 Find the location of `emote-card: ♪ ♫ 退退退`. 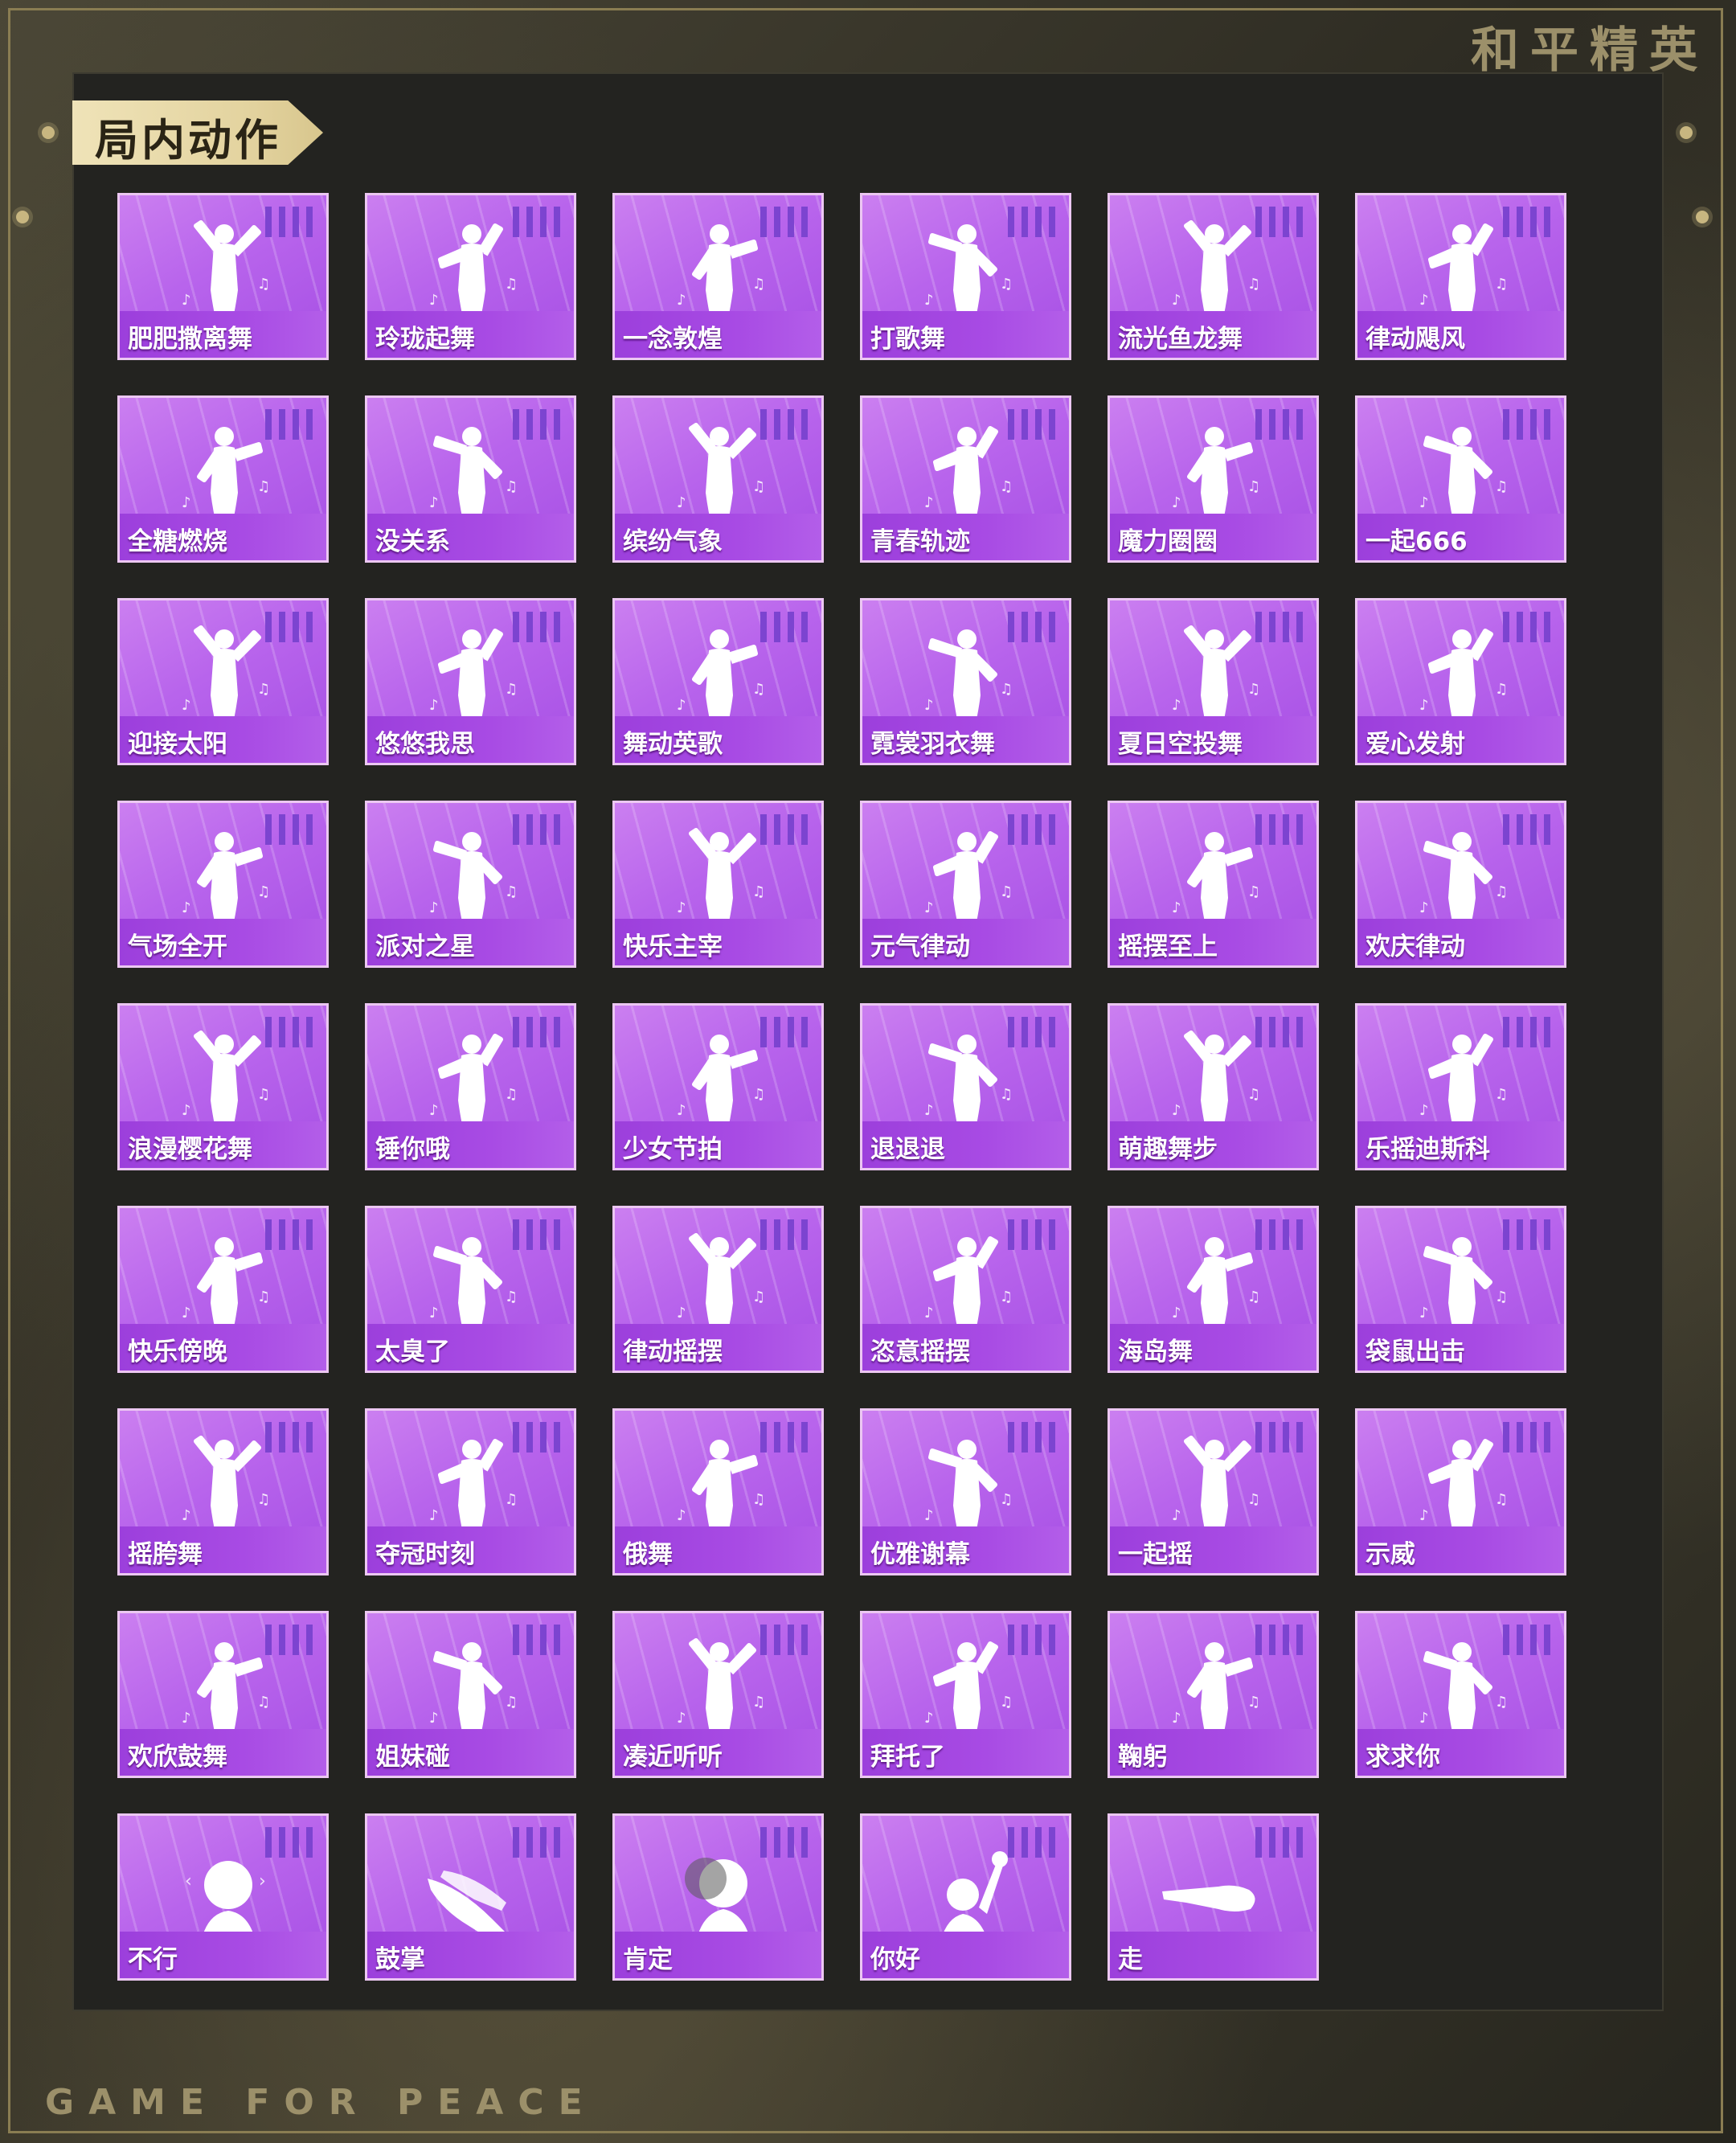

emote-card: ♪ ♫ 退退退 is located at coordinates (965, 1086).